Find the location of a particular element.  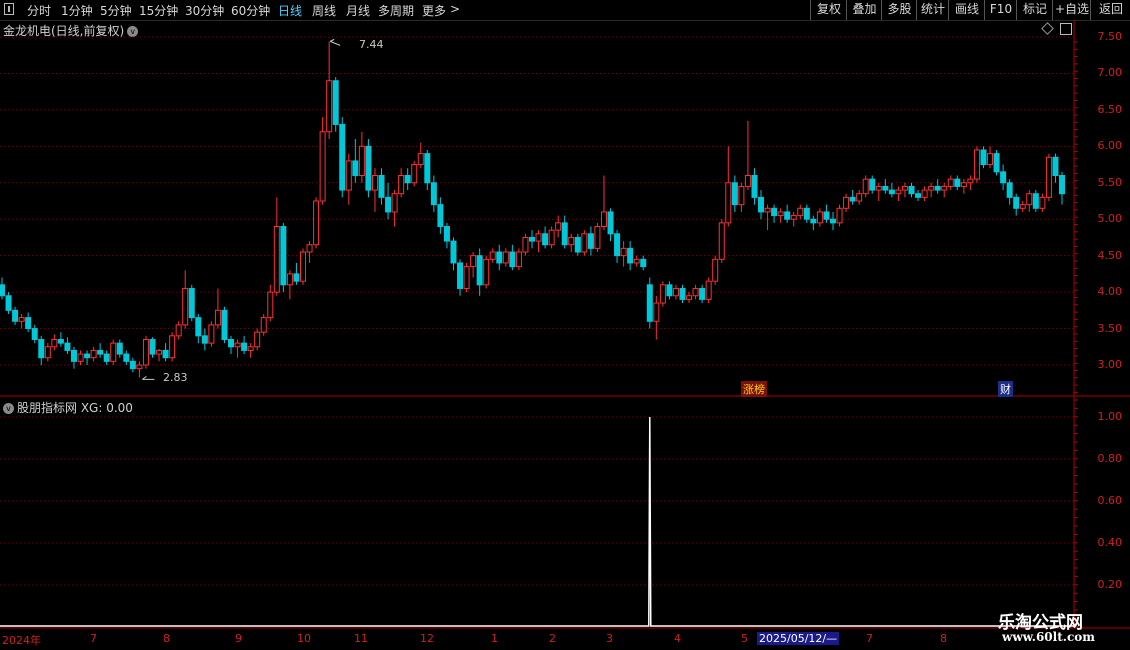

toolbar-button: 叠加 is located at coordinates (864, 10).